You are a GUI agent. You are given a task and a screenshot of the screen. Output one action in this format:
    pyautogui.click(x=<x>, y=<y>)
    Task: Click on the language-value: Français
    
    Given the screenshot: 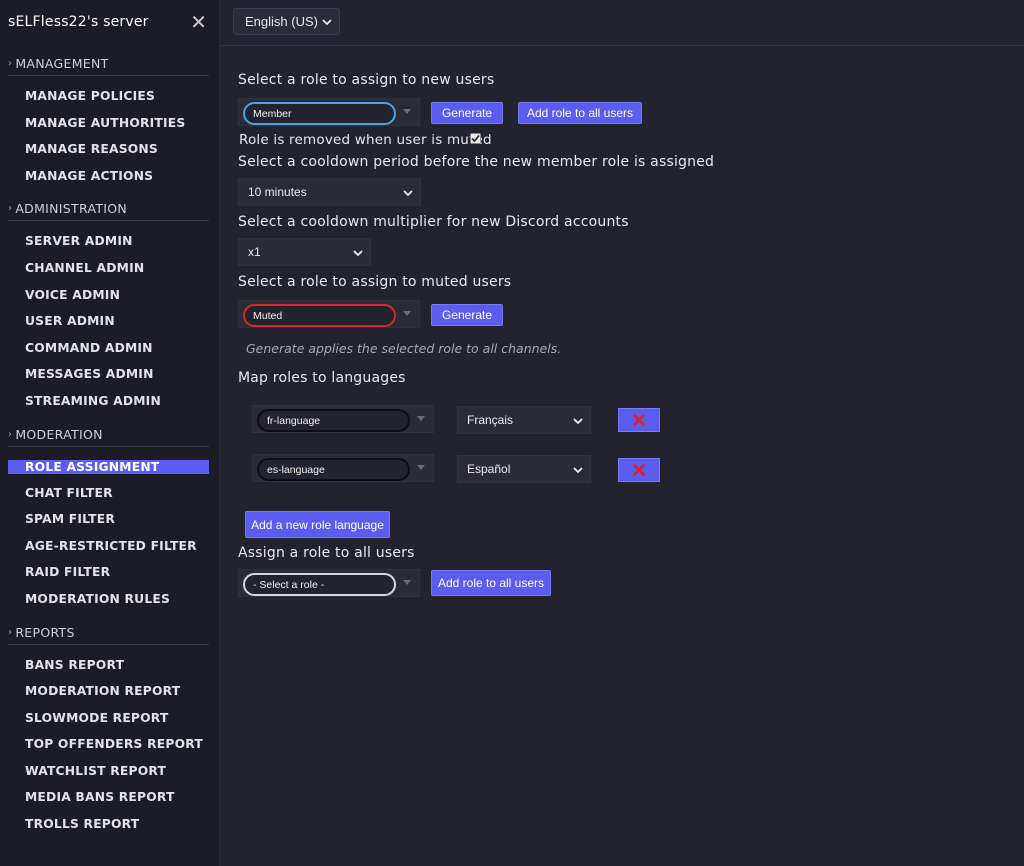 What is the action you would take?
    pyautogui.click(x=490, y=420)
    